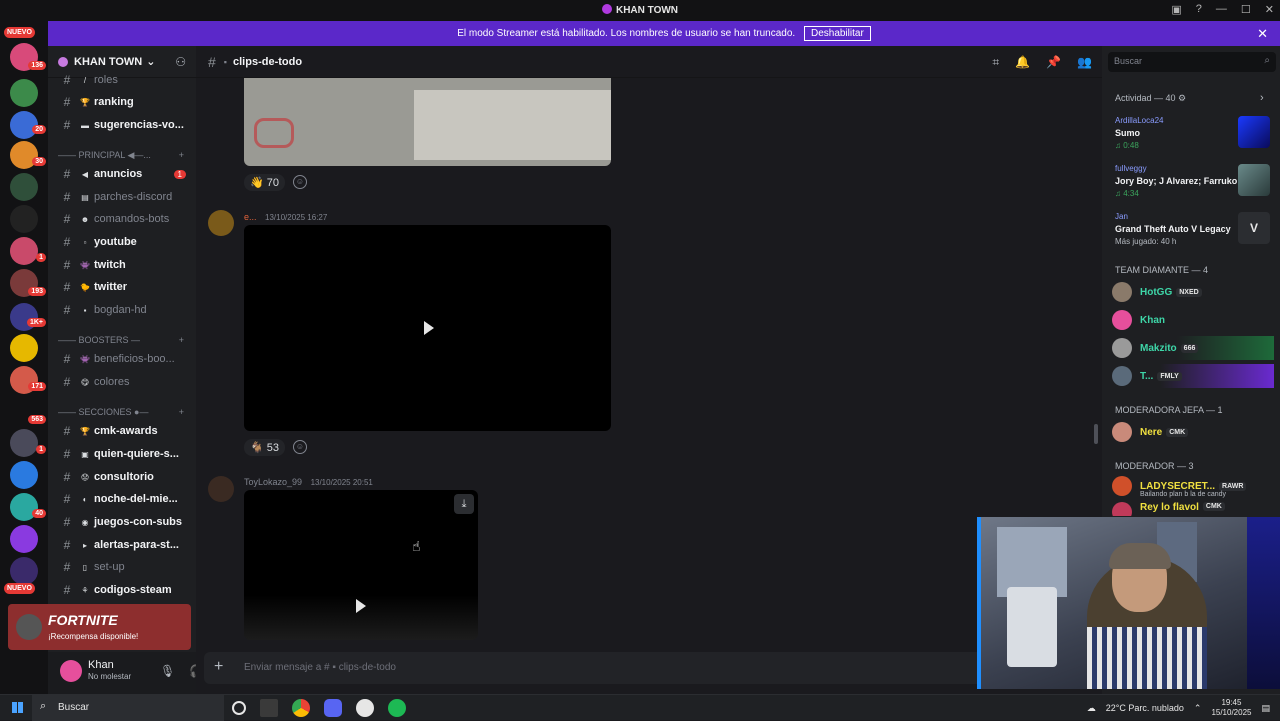  I want to click on chrome-icon, so click(301, 708).